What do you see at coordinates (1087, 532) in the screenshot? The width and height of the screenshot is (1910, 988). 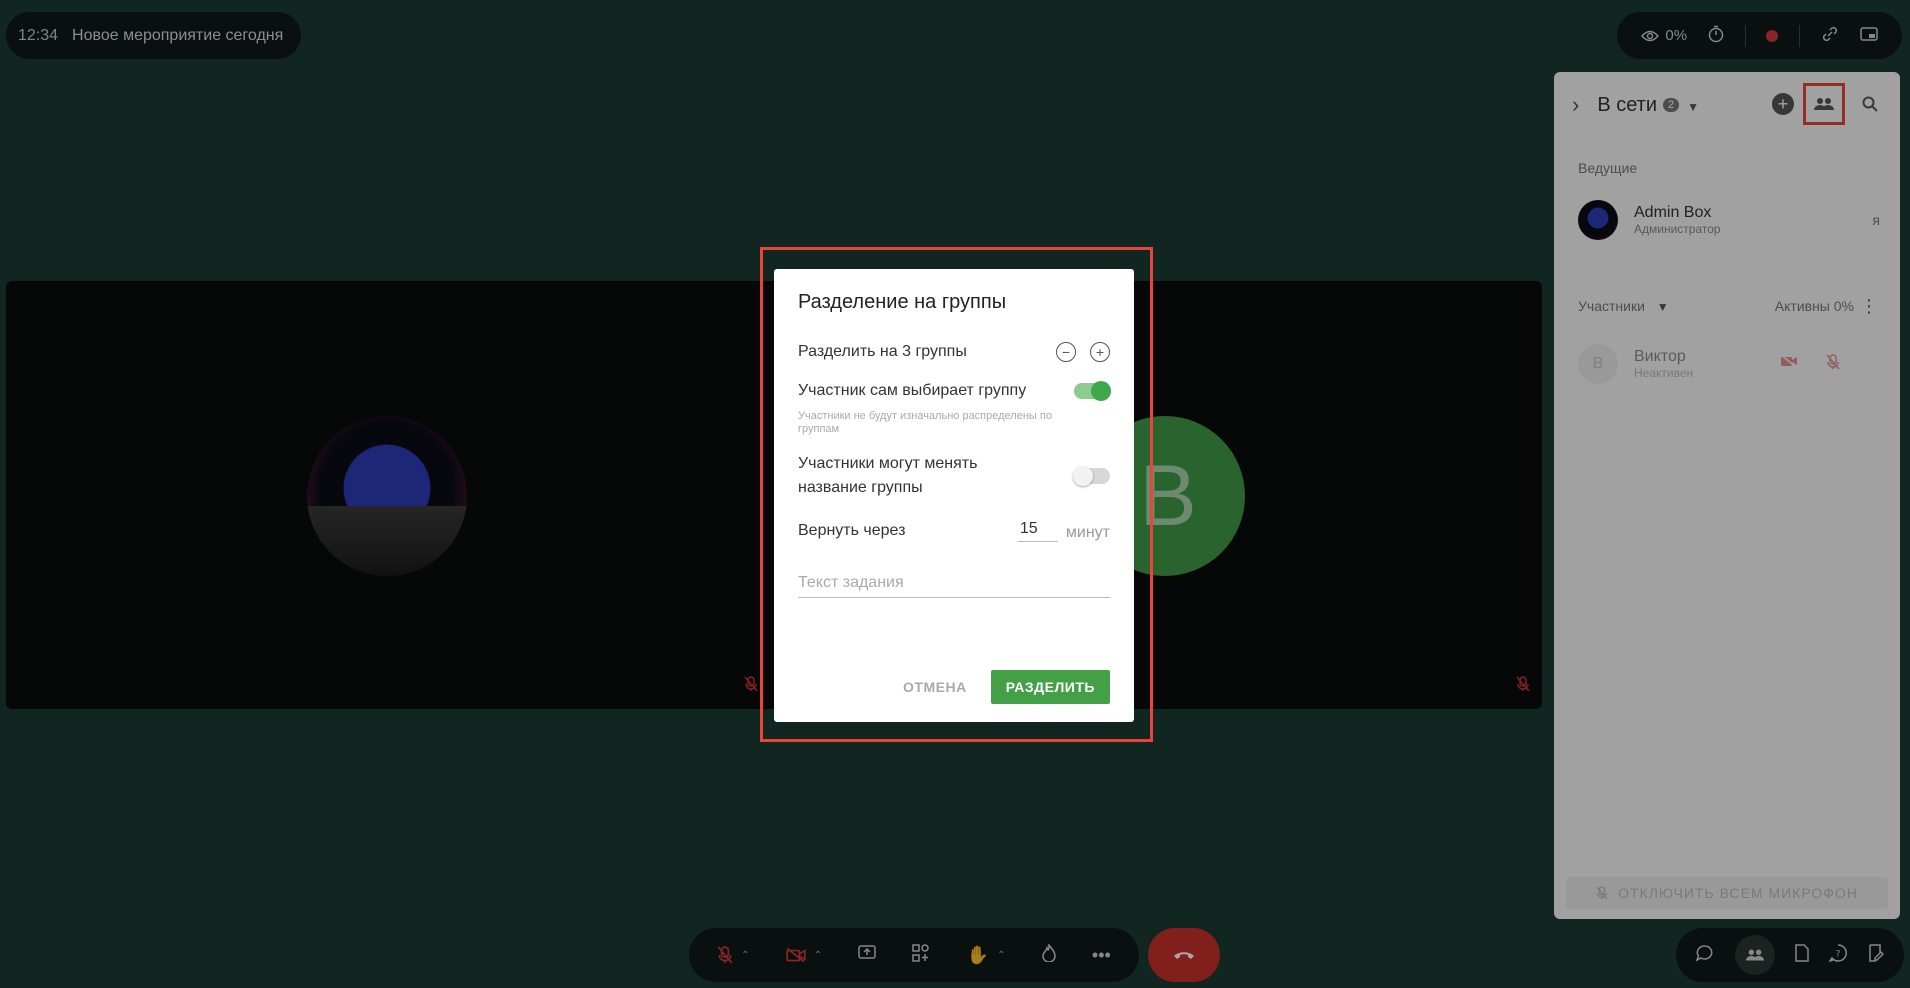 I see `minutes-unit: минут` at bounding box center [1087, 532].